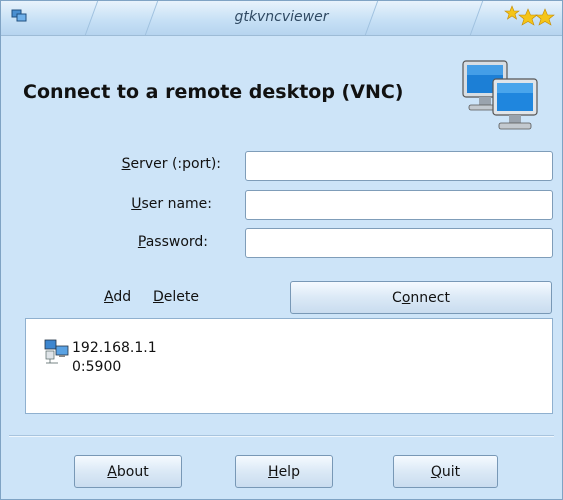  Describe the element at coordinates (445, 471) in the screenshot. I see `quit-button: Quit` at that location.